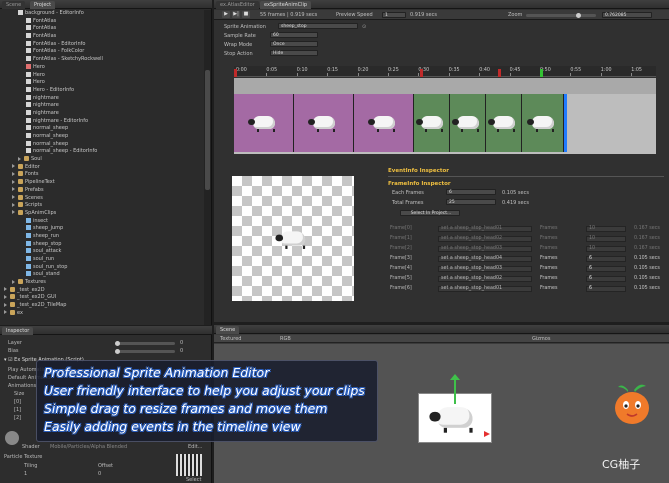 The width and height of the screenshot is (669, 483). I want to click on event-name-field: set a sheep_stop_head04, so click(485, 259).